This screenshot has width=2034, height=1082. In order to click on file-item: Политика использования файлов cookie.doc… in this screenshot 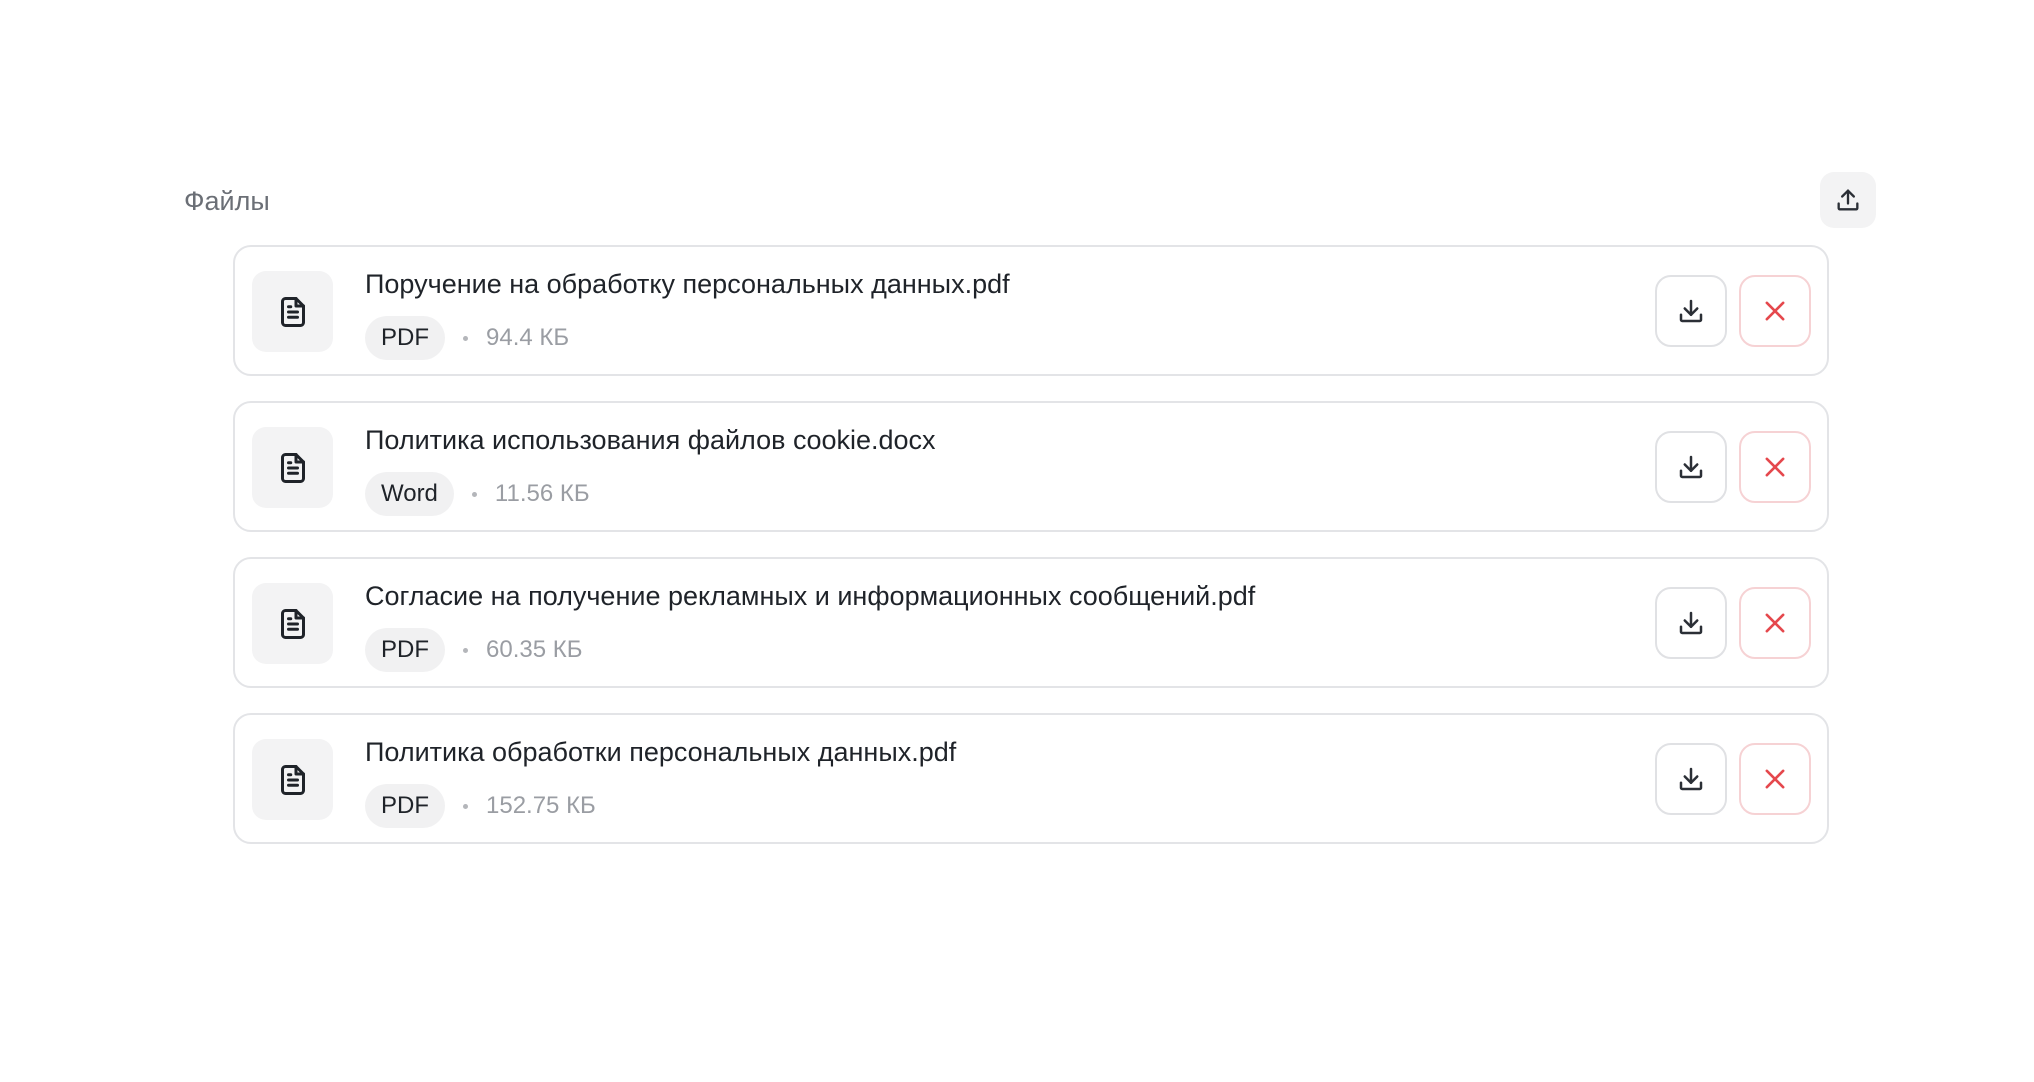, I will do `click(1031, 466)`.